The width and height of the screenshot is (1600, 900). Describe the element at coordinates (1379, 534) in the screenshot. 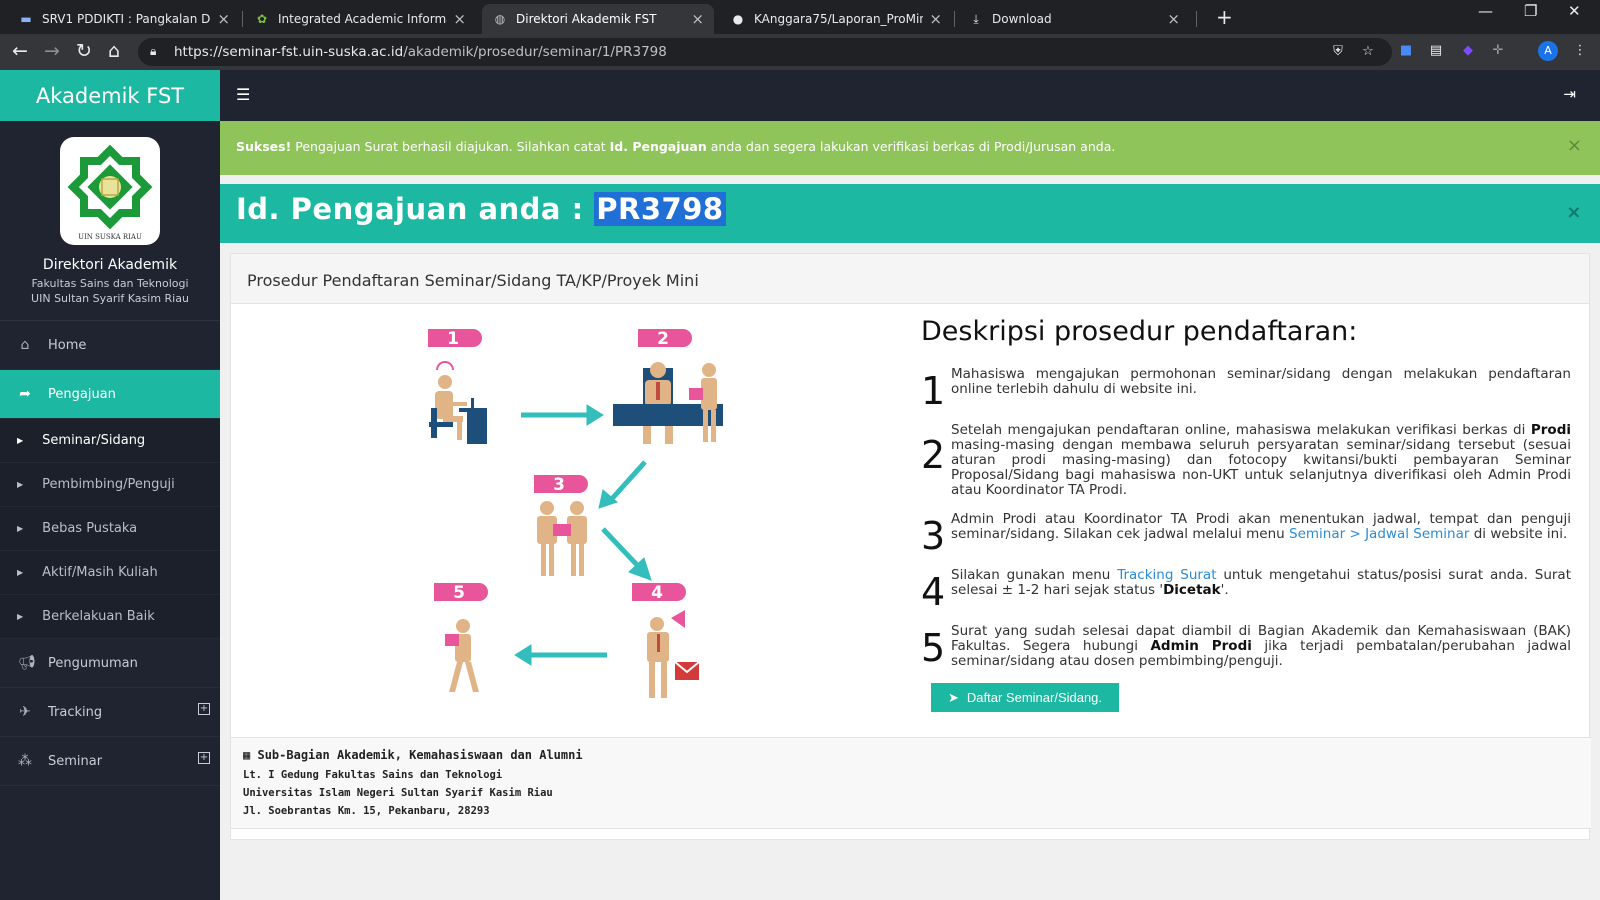

I see `jadwal-seminar-link: Seminar > Jadwal Seminar` at that location.